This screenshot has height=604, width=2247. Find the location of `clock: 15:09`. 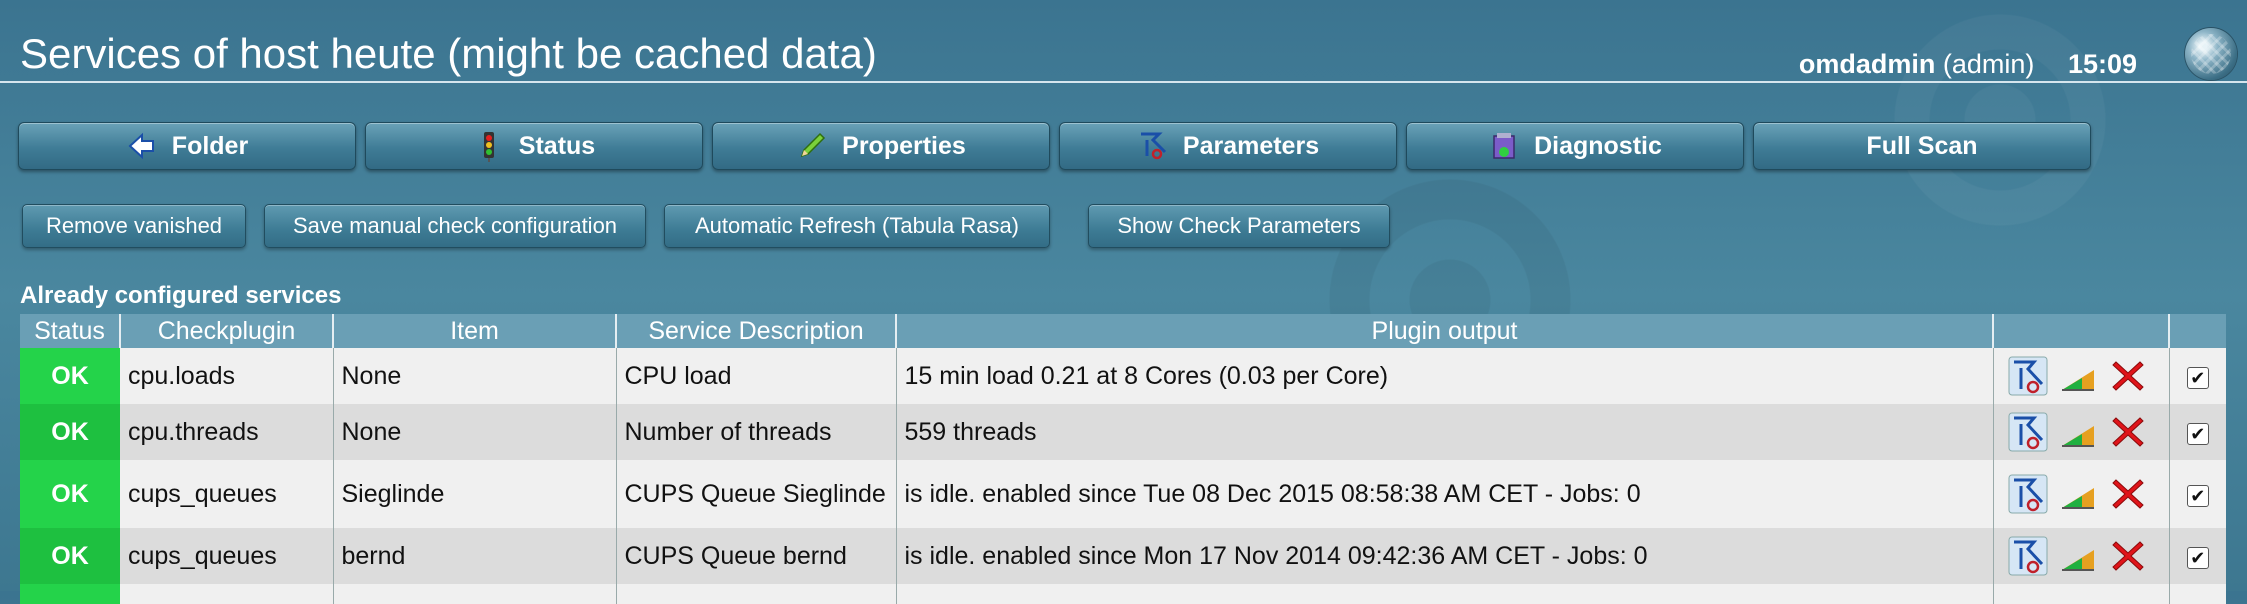

clock: 15:09 is located at coordinates (2102, 64).